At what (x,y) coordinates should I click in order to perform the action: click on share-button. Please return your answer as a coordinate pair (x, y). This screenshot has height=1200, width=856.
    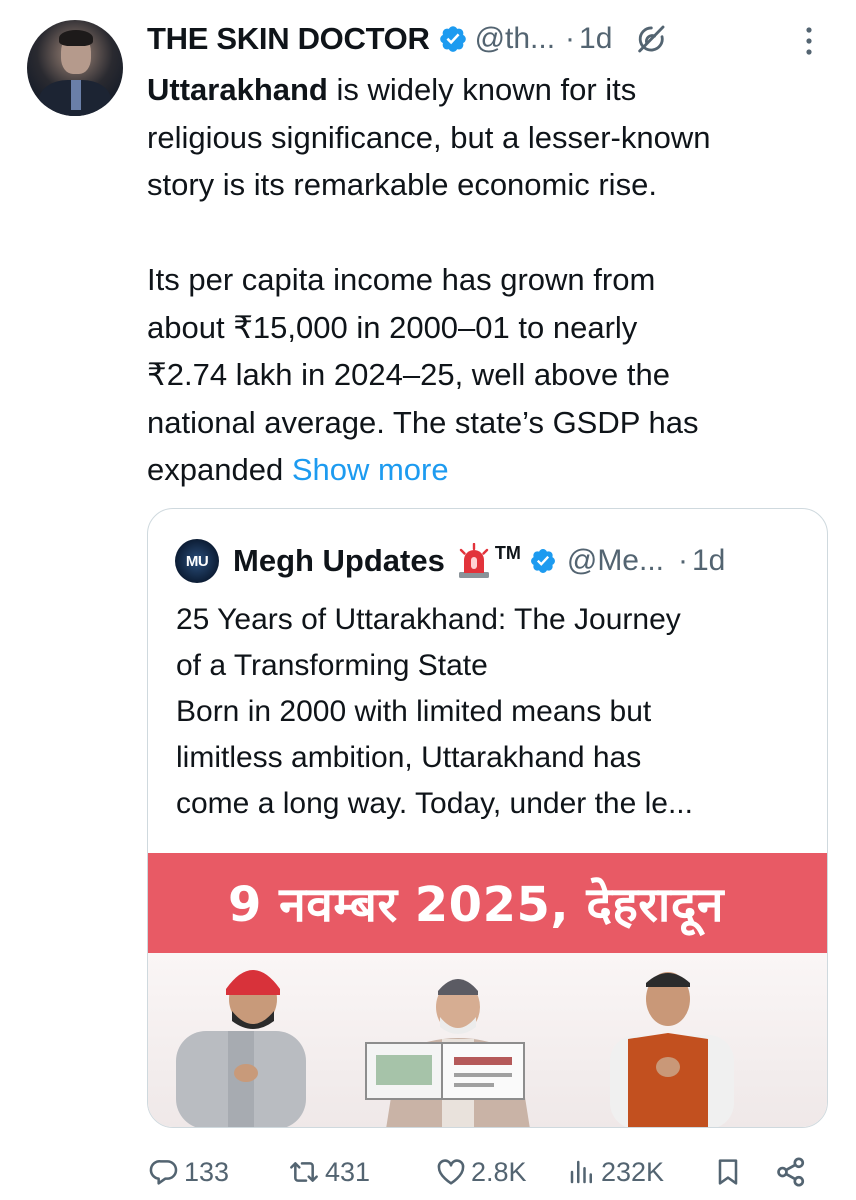
    Looking at the image, I should click on (791, 1172).